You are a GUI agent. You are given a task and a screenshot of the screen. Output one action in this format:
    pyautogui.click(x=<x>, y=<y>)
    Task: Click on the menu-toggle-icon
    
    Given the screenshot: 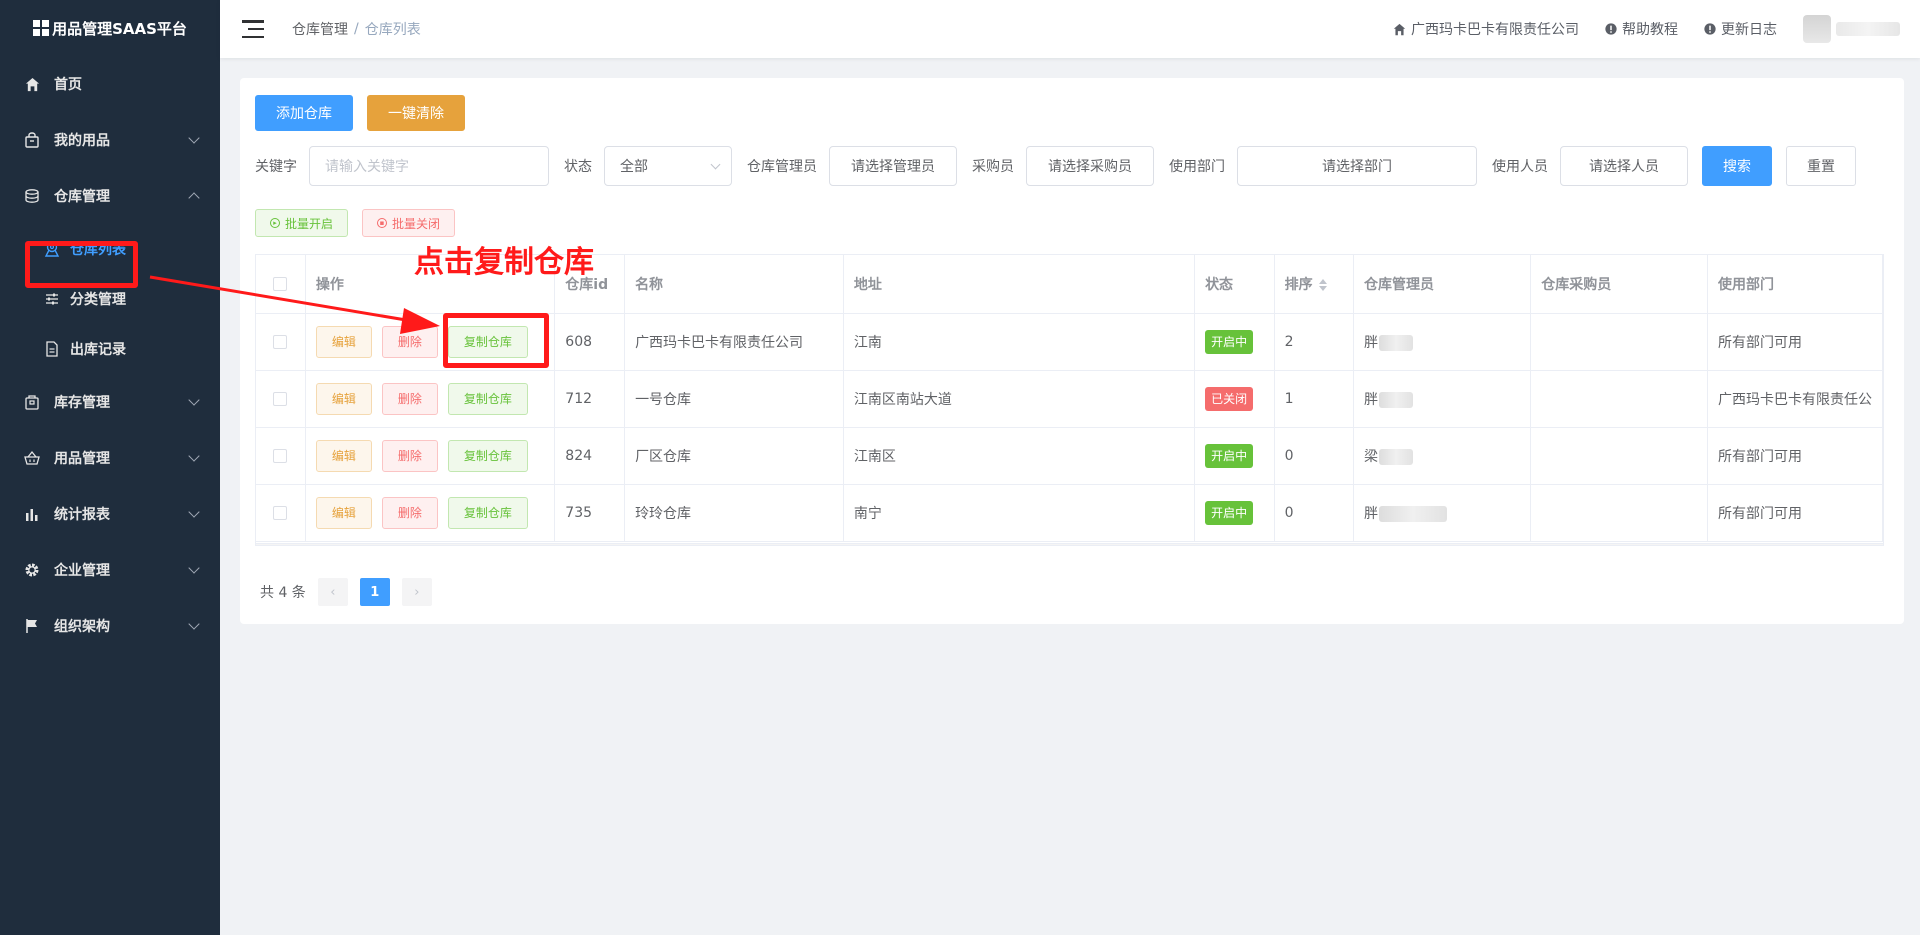 What is the action you would take?
    pyautogui.click(x=253, y=29)
    